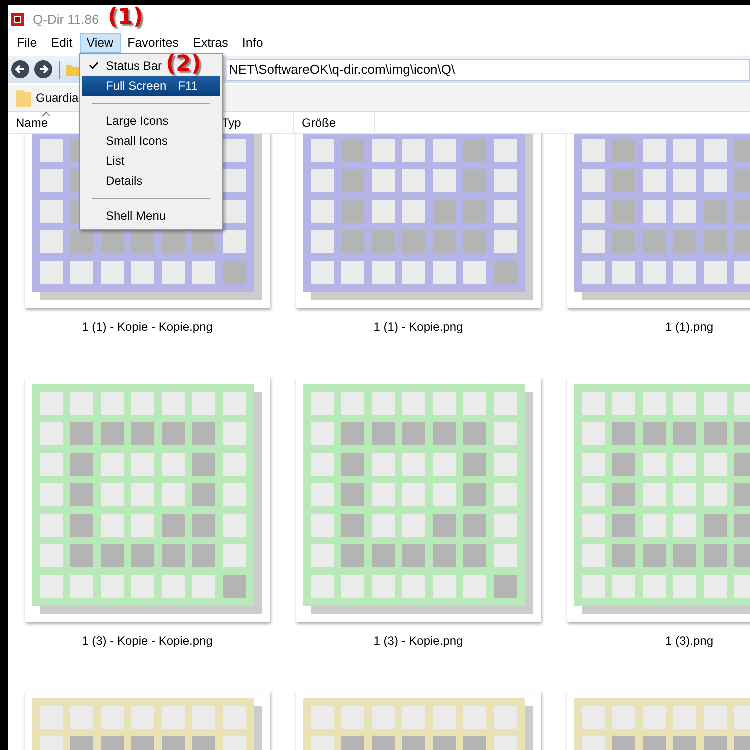 Image resolution: width=750 pixels, height=750 pixels. Describe the element at coordinates (126, 121) in the screenshot. I see `menu-item: Large Icons` at that location.